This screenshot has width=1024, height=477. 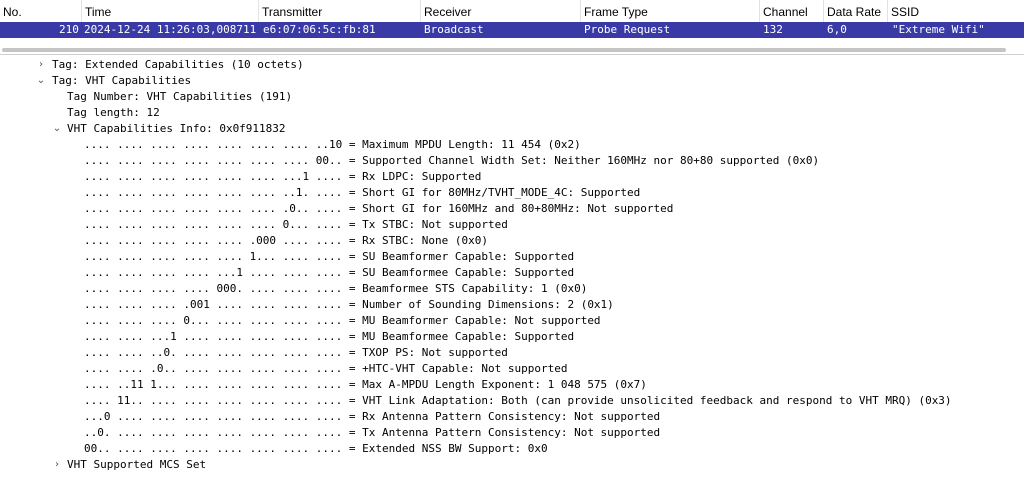 I want to click on tree-item-vht-capabilities: Tag: VHT Capabilities, so click(x=121, y=81).